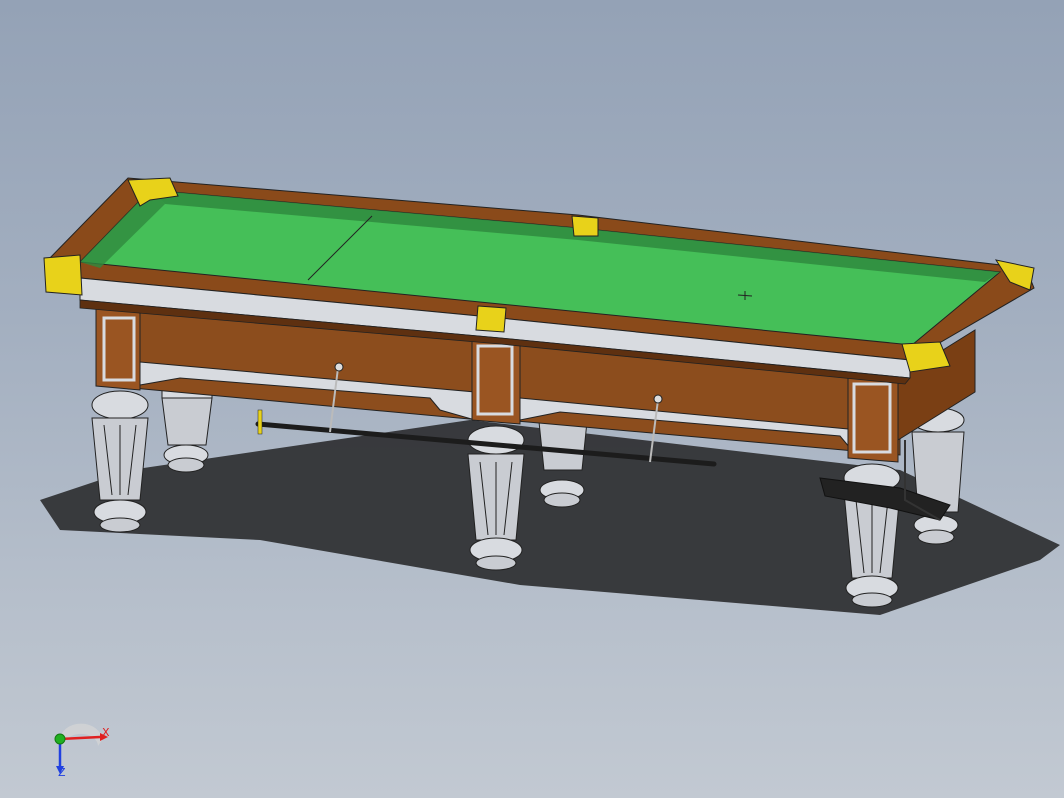 Image resolution: width=1064 pixels, height=798 pixels. I want to click on x-axis-label: X, so click(106, 732).